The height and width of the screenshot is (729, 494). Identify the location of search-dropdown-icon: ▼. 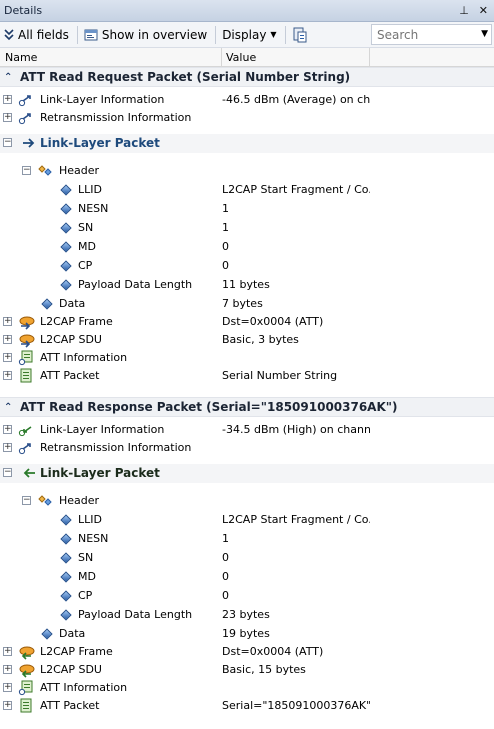
(484, 34).